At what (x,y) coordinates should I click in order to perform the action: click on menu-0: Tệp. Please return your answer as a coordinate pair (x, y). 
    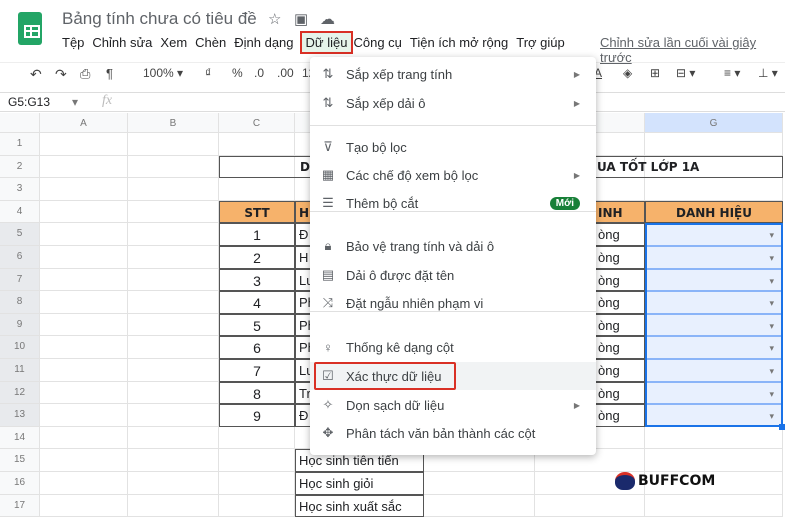
    Looking at the image, I should click on (76, 43).